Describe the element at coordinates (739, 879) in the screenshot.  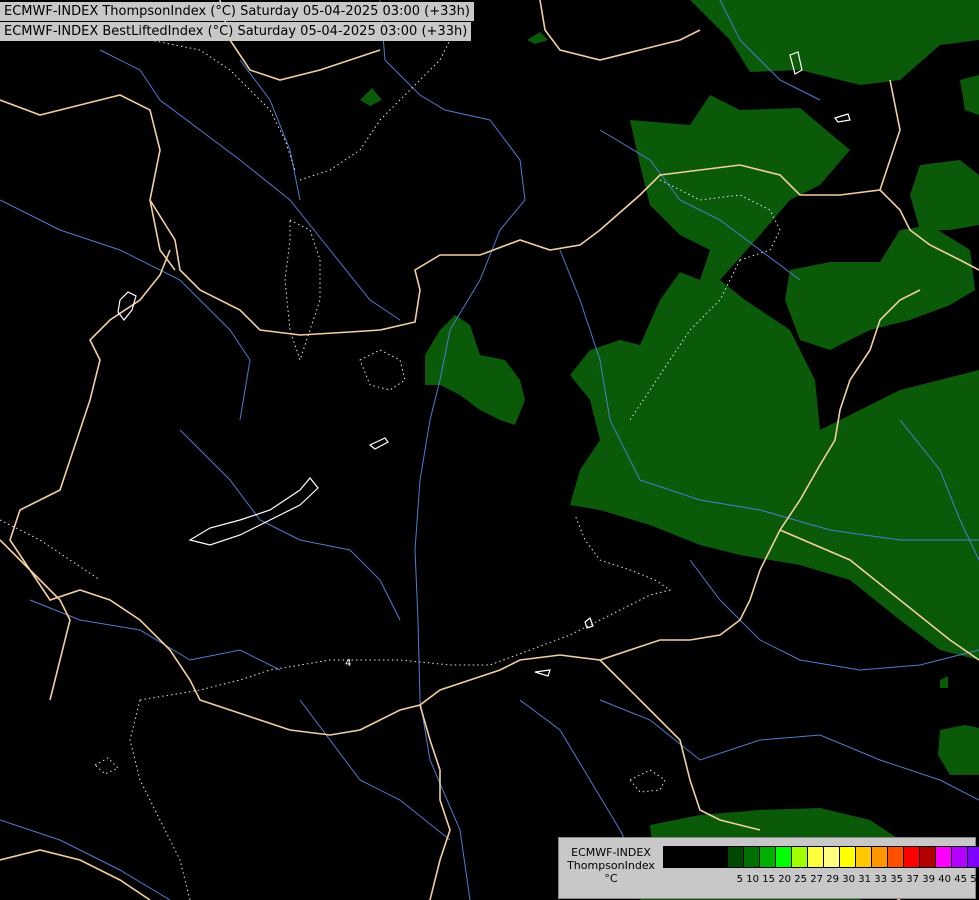
I see `legend-tick: 5` at that location.